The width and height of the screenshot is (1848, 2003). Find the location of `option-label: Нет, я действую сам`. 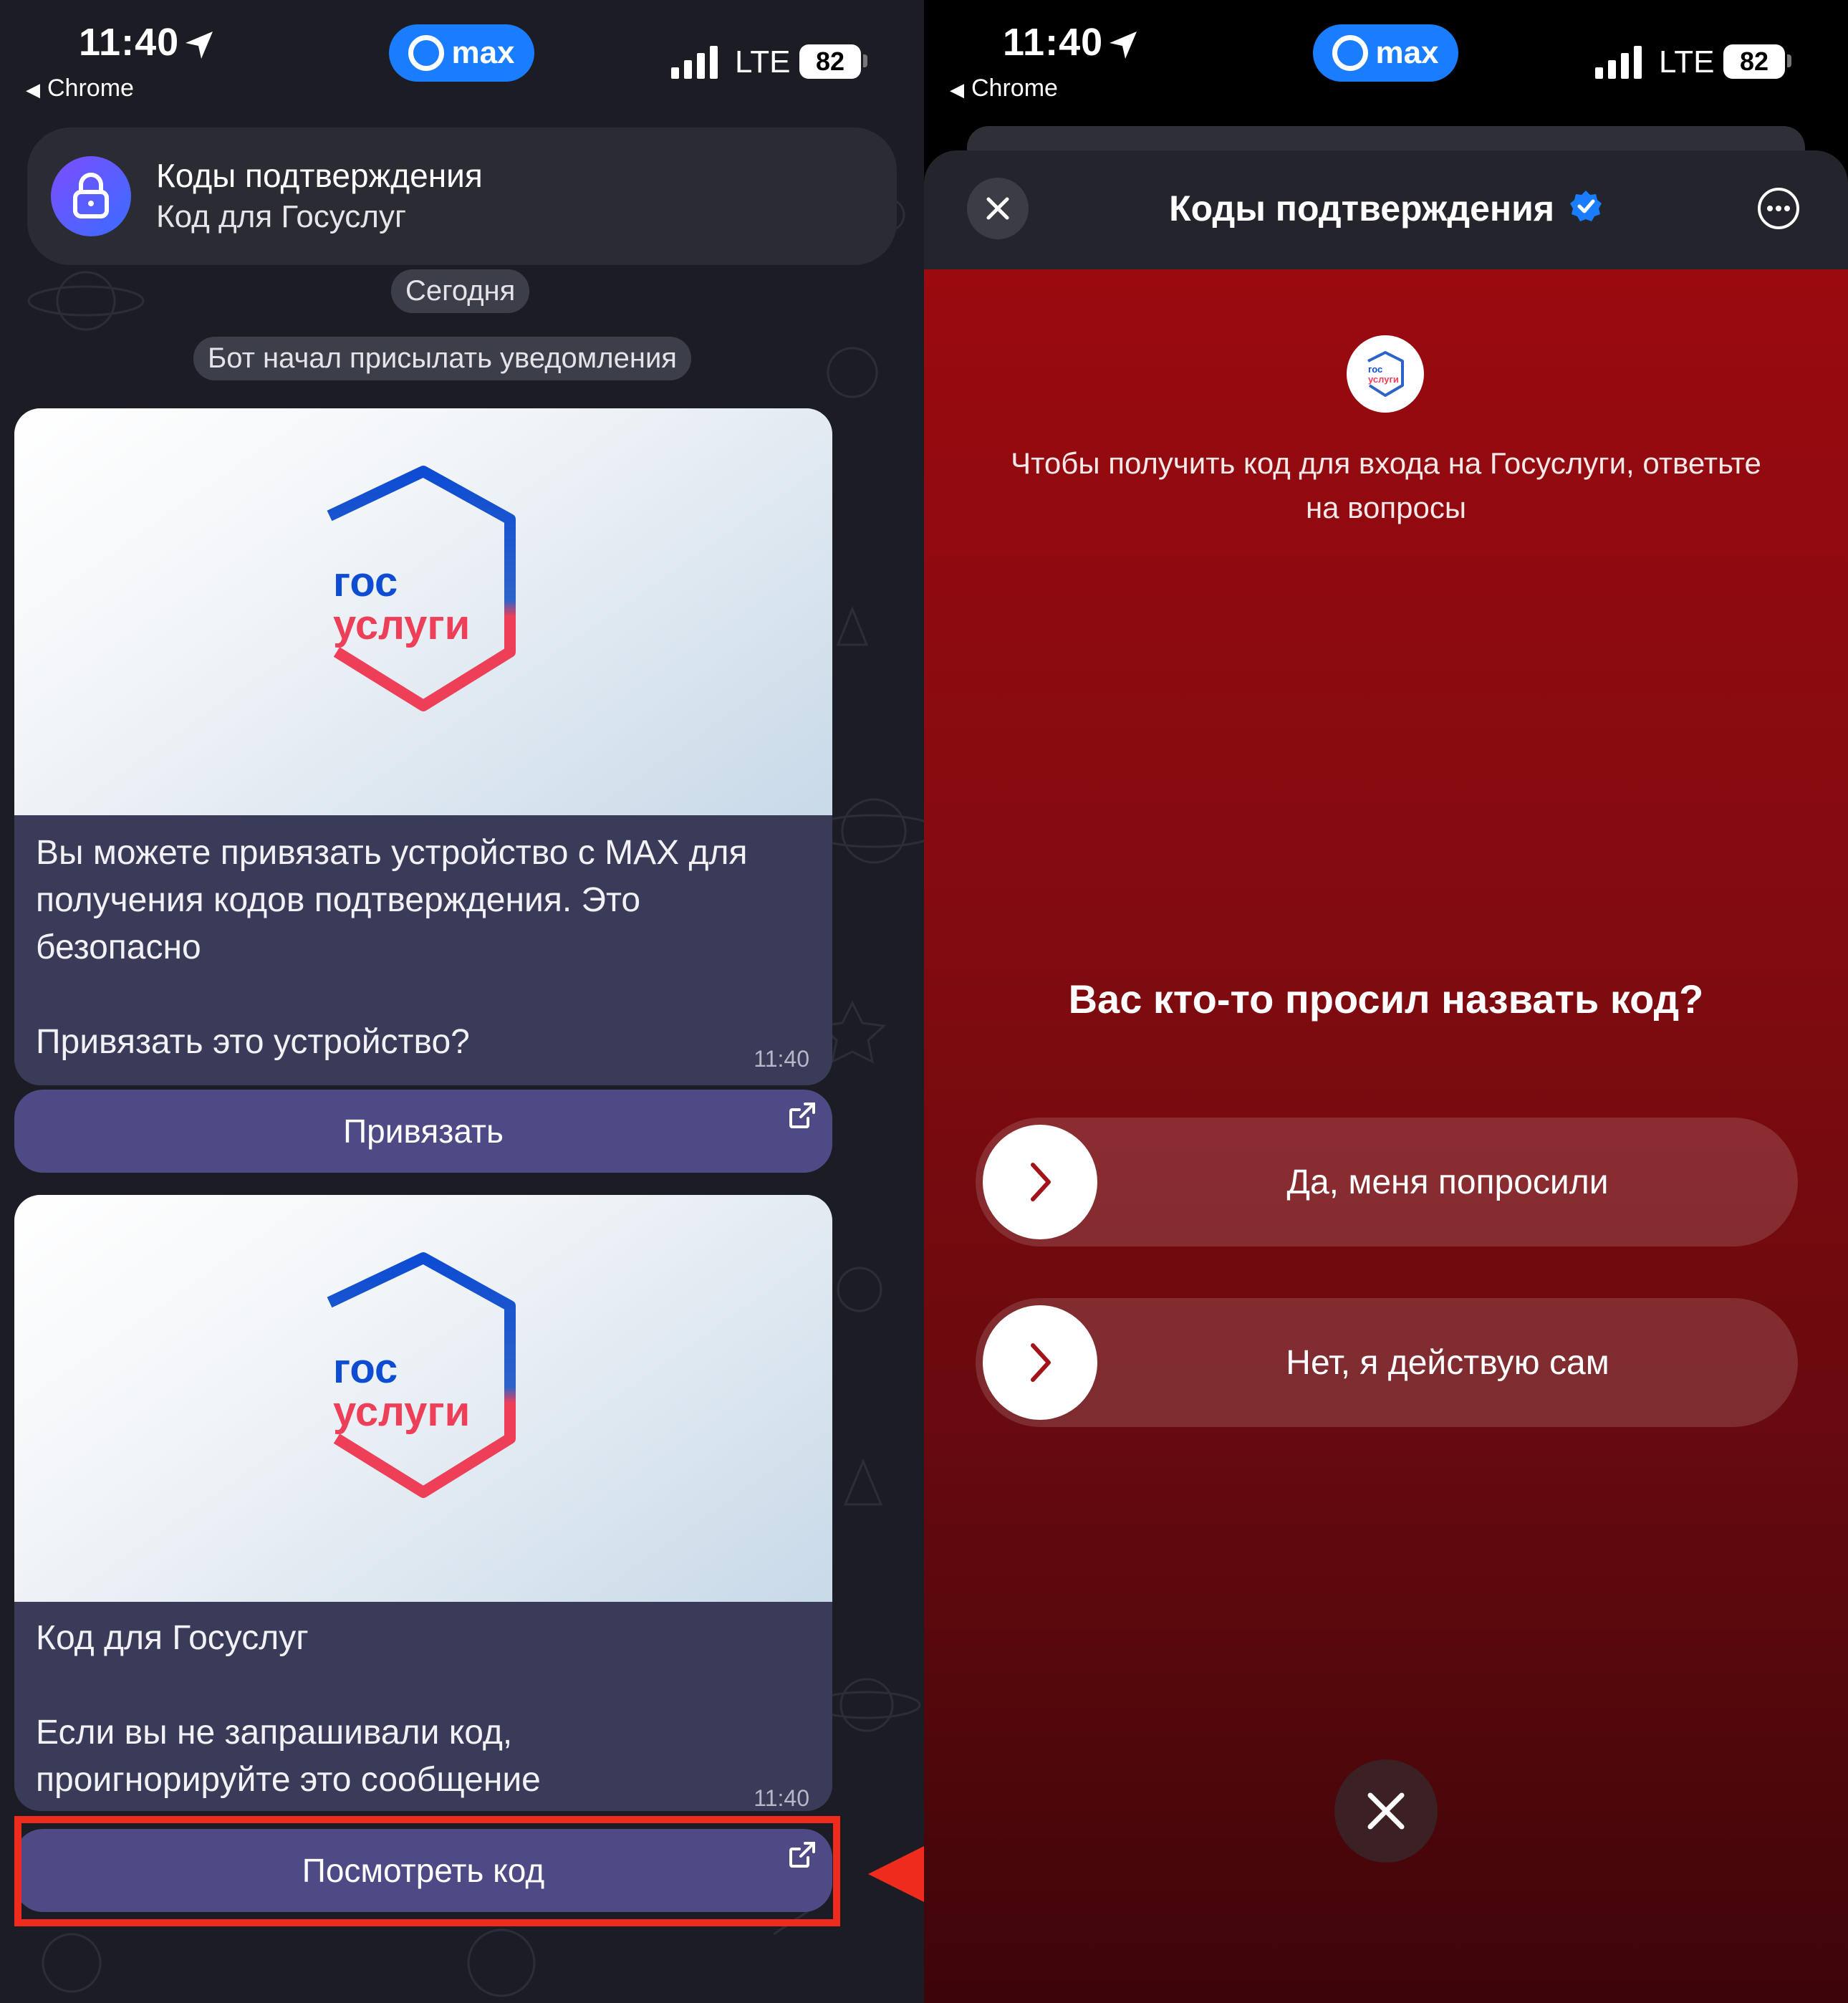

option-label: Нет, я действую сам is located at coordinates (1447, 1362).